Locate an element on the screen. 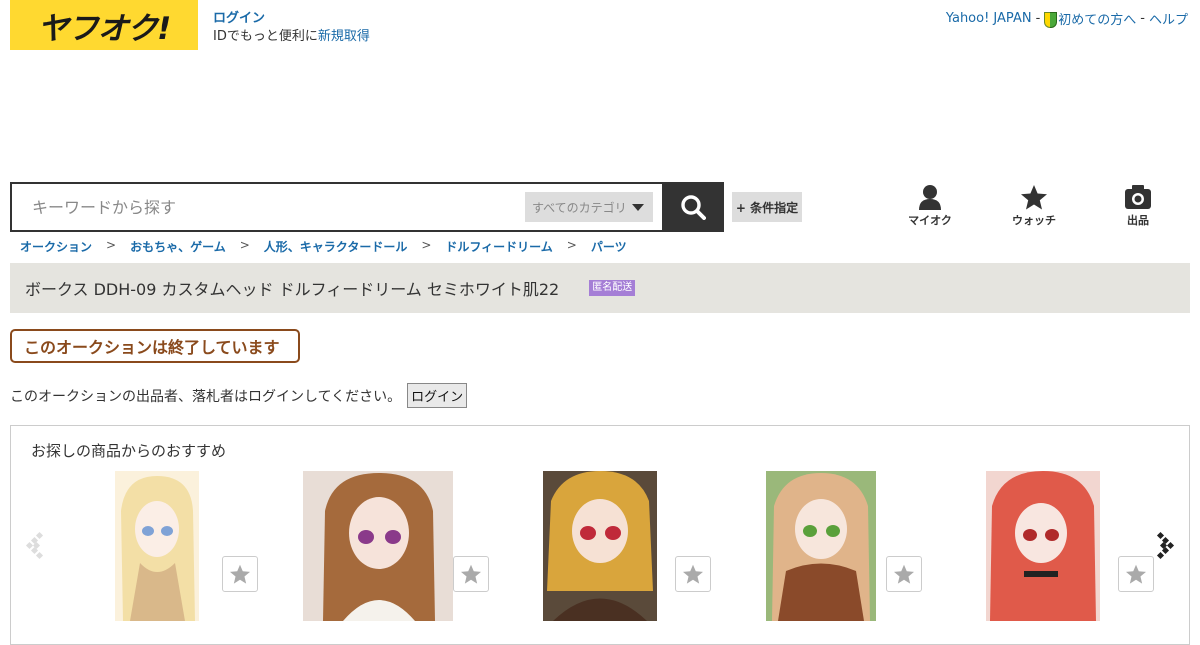 This screenshot has width=1200, height=645. breadcrumb-item: パーツ is located at coordinates (609, 246).